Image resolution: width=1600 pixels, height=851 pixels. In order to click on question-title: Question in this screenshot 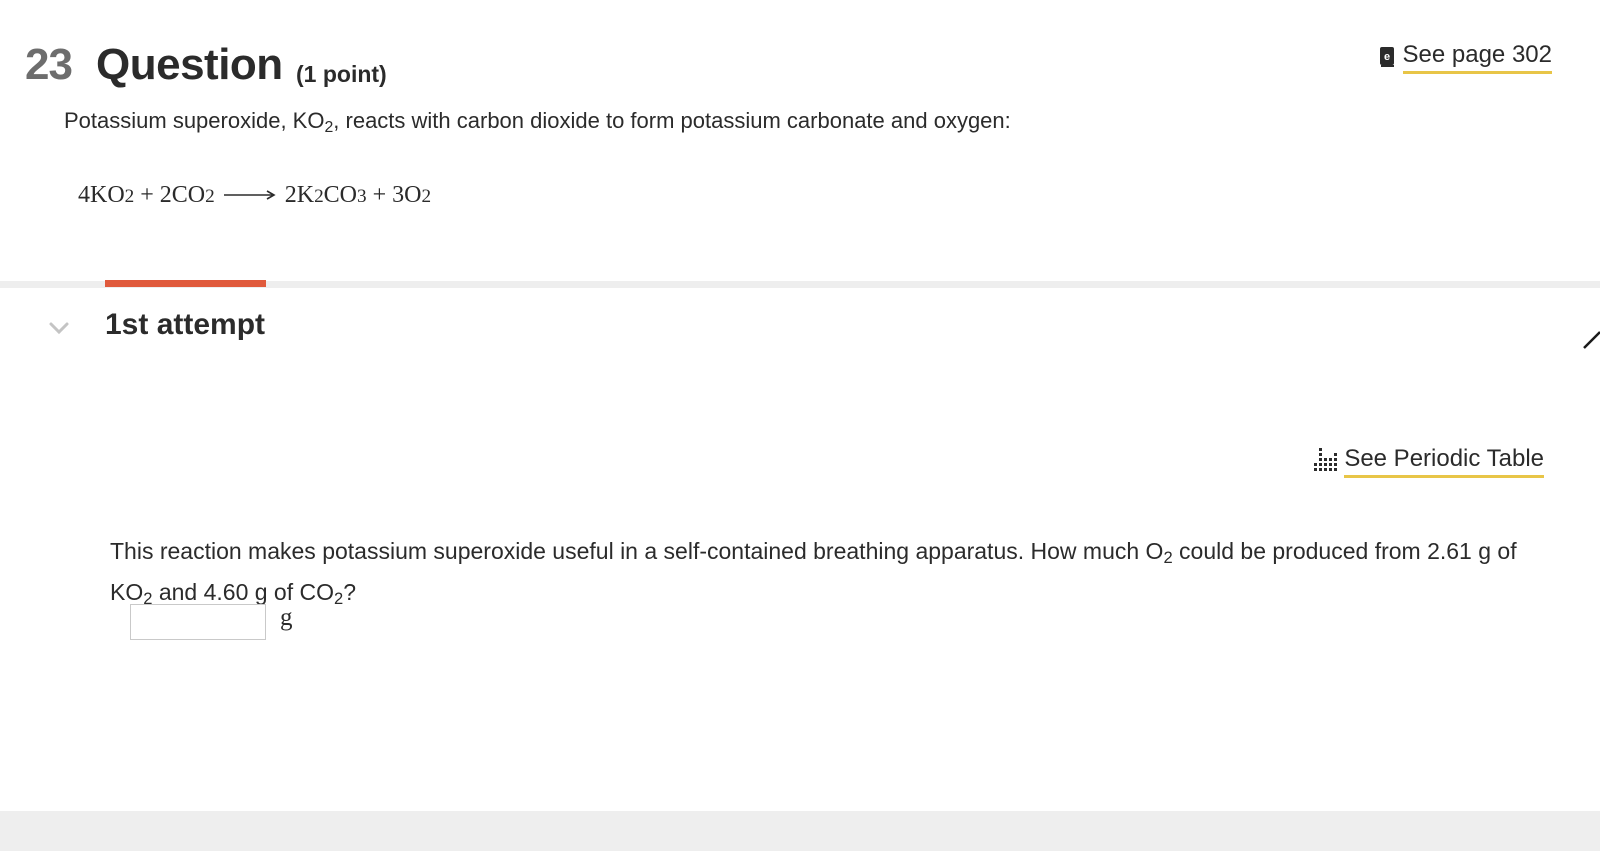, I will do `click(189, 64)`.